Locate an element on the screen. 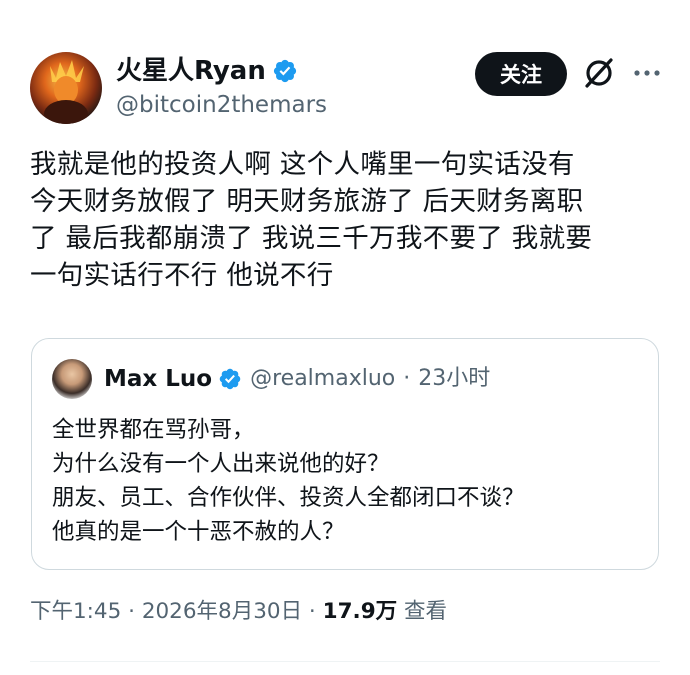 The image size is (690, 675). tweet-date: 2026年8月30日 is located at coordinates (222, 611).